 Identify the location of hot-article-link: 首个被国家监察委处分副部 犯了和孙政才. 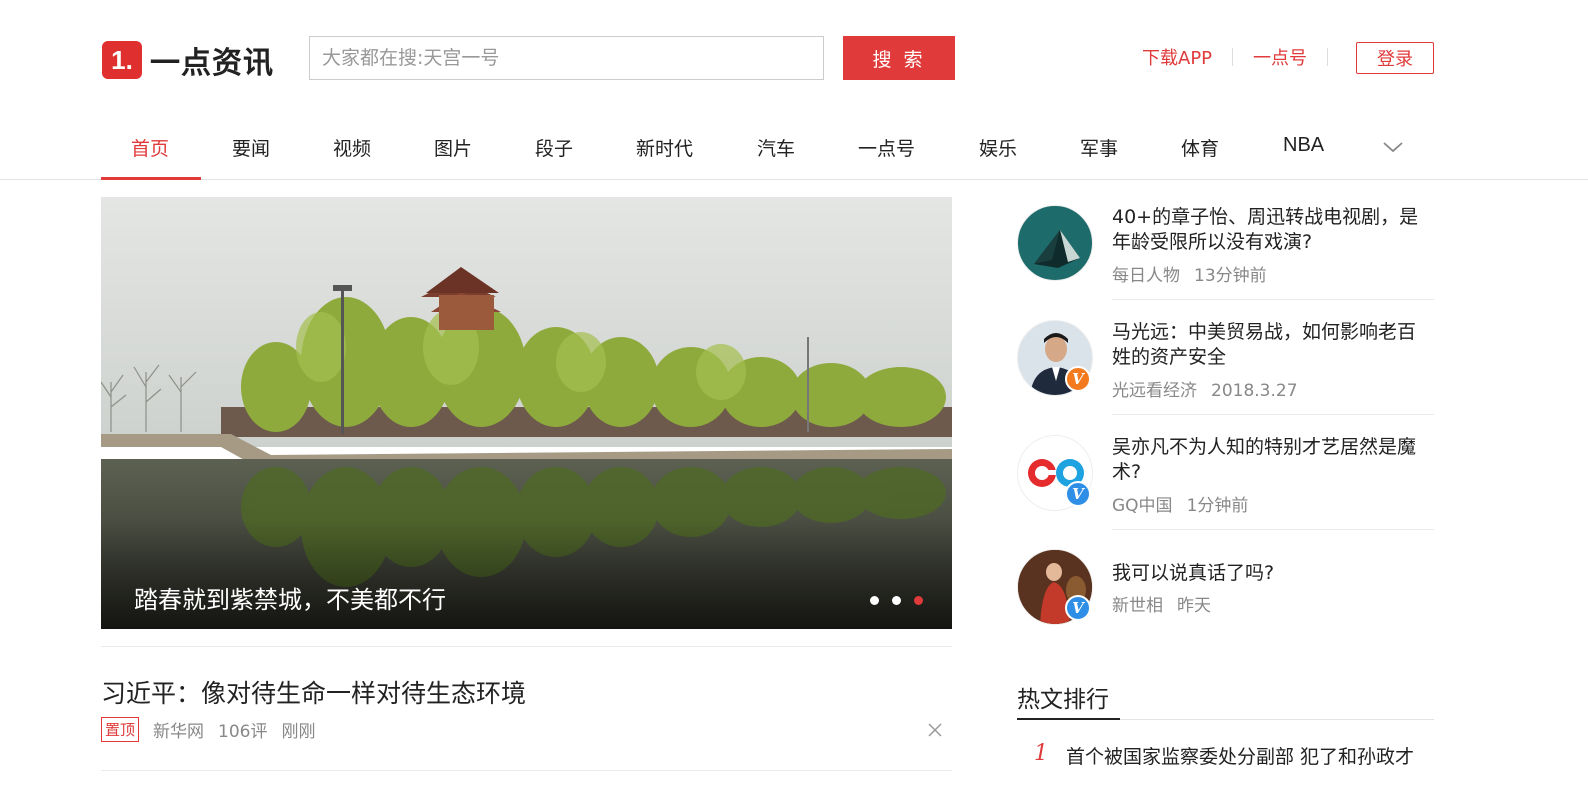
(1240, 755).